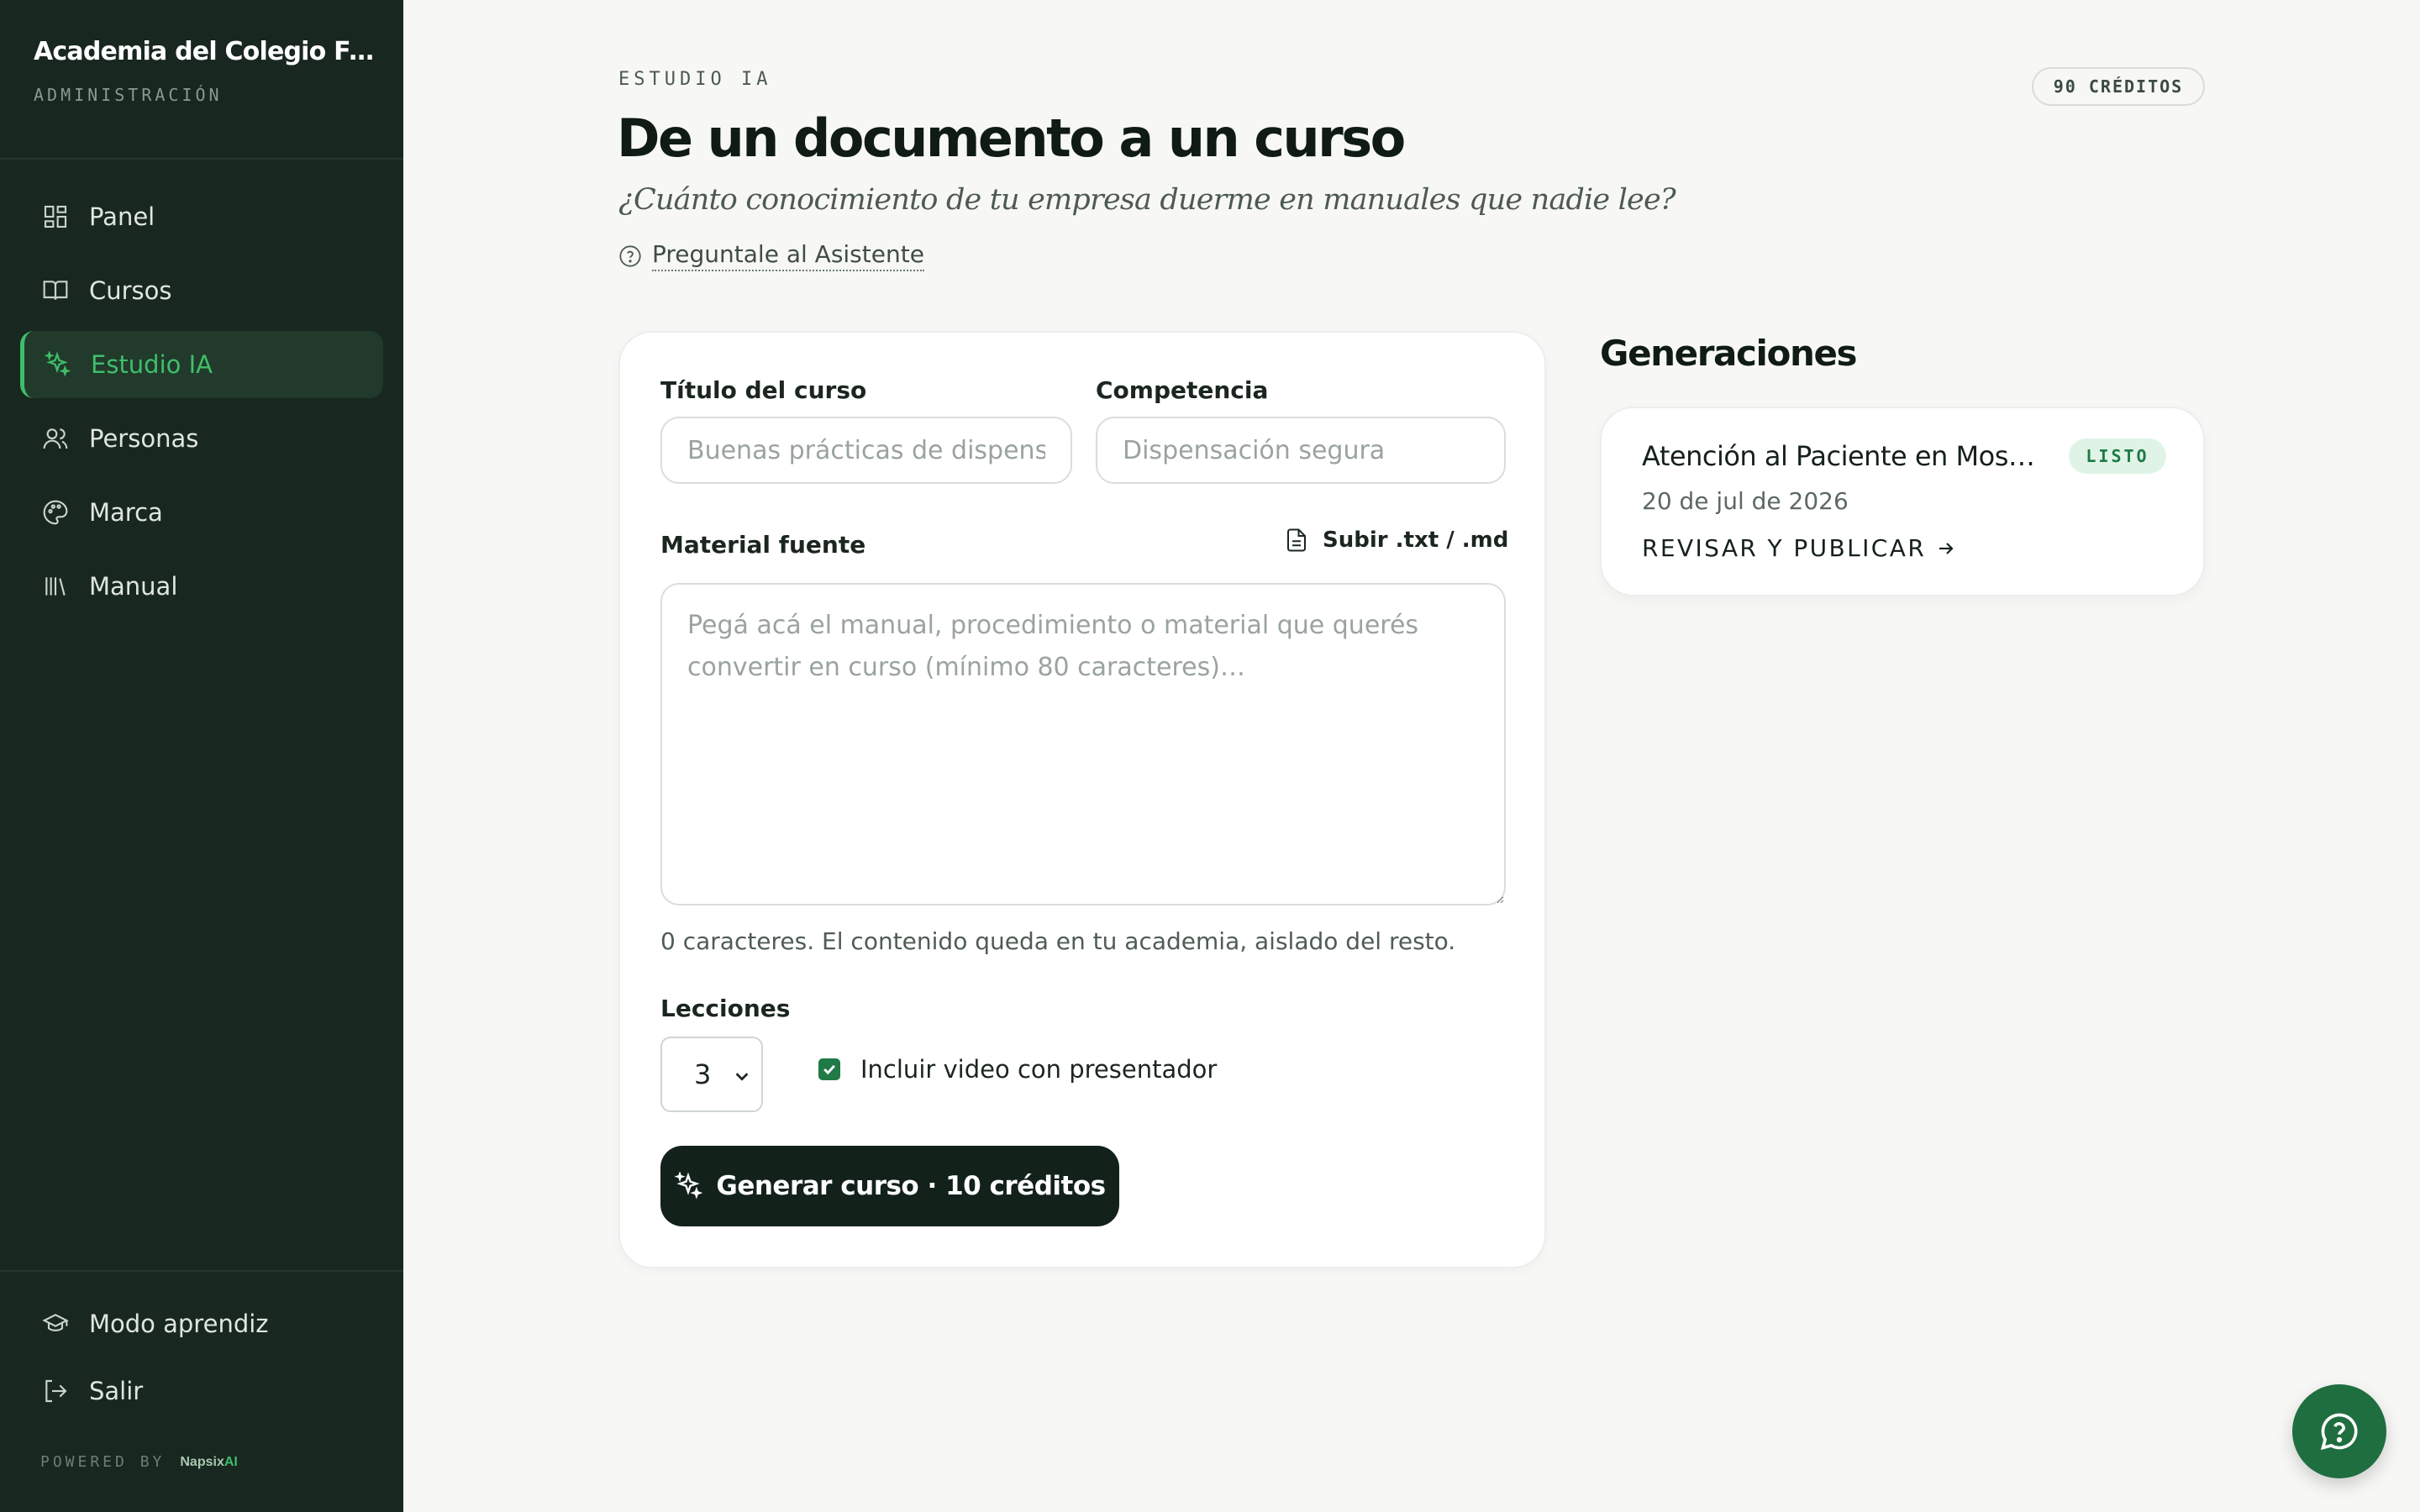  I want to click on generate-course-label: Generar curso · 10 créditos, so click(911, 1186).